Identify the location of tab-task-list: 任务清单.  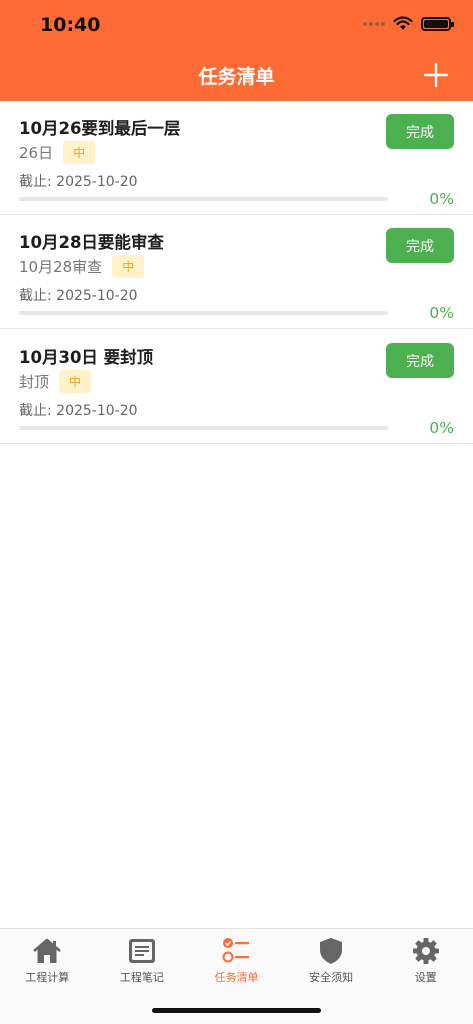
(236, 960).